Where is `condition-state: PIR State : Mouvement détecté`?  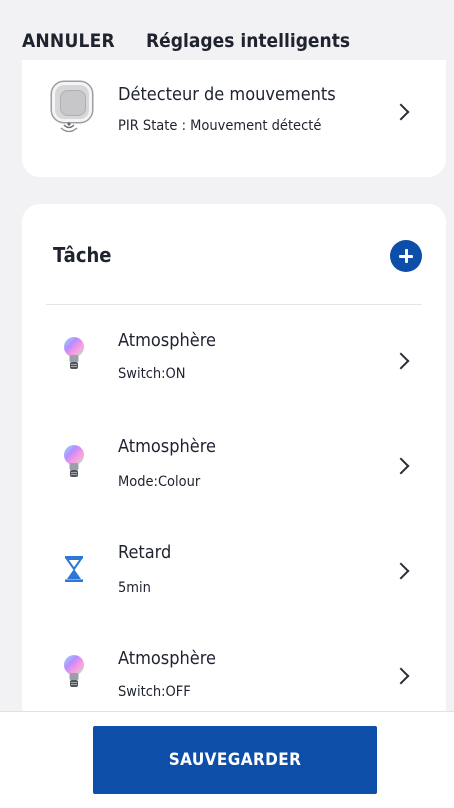
condition-state: PIR State : Mouvement détecté is located at coordinates (220, 126).